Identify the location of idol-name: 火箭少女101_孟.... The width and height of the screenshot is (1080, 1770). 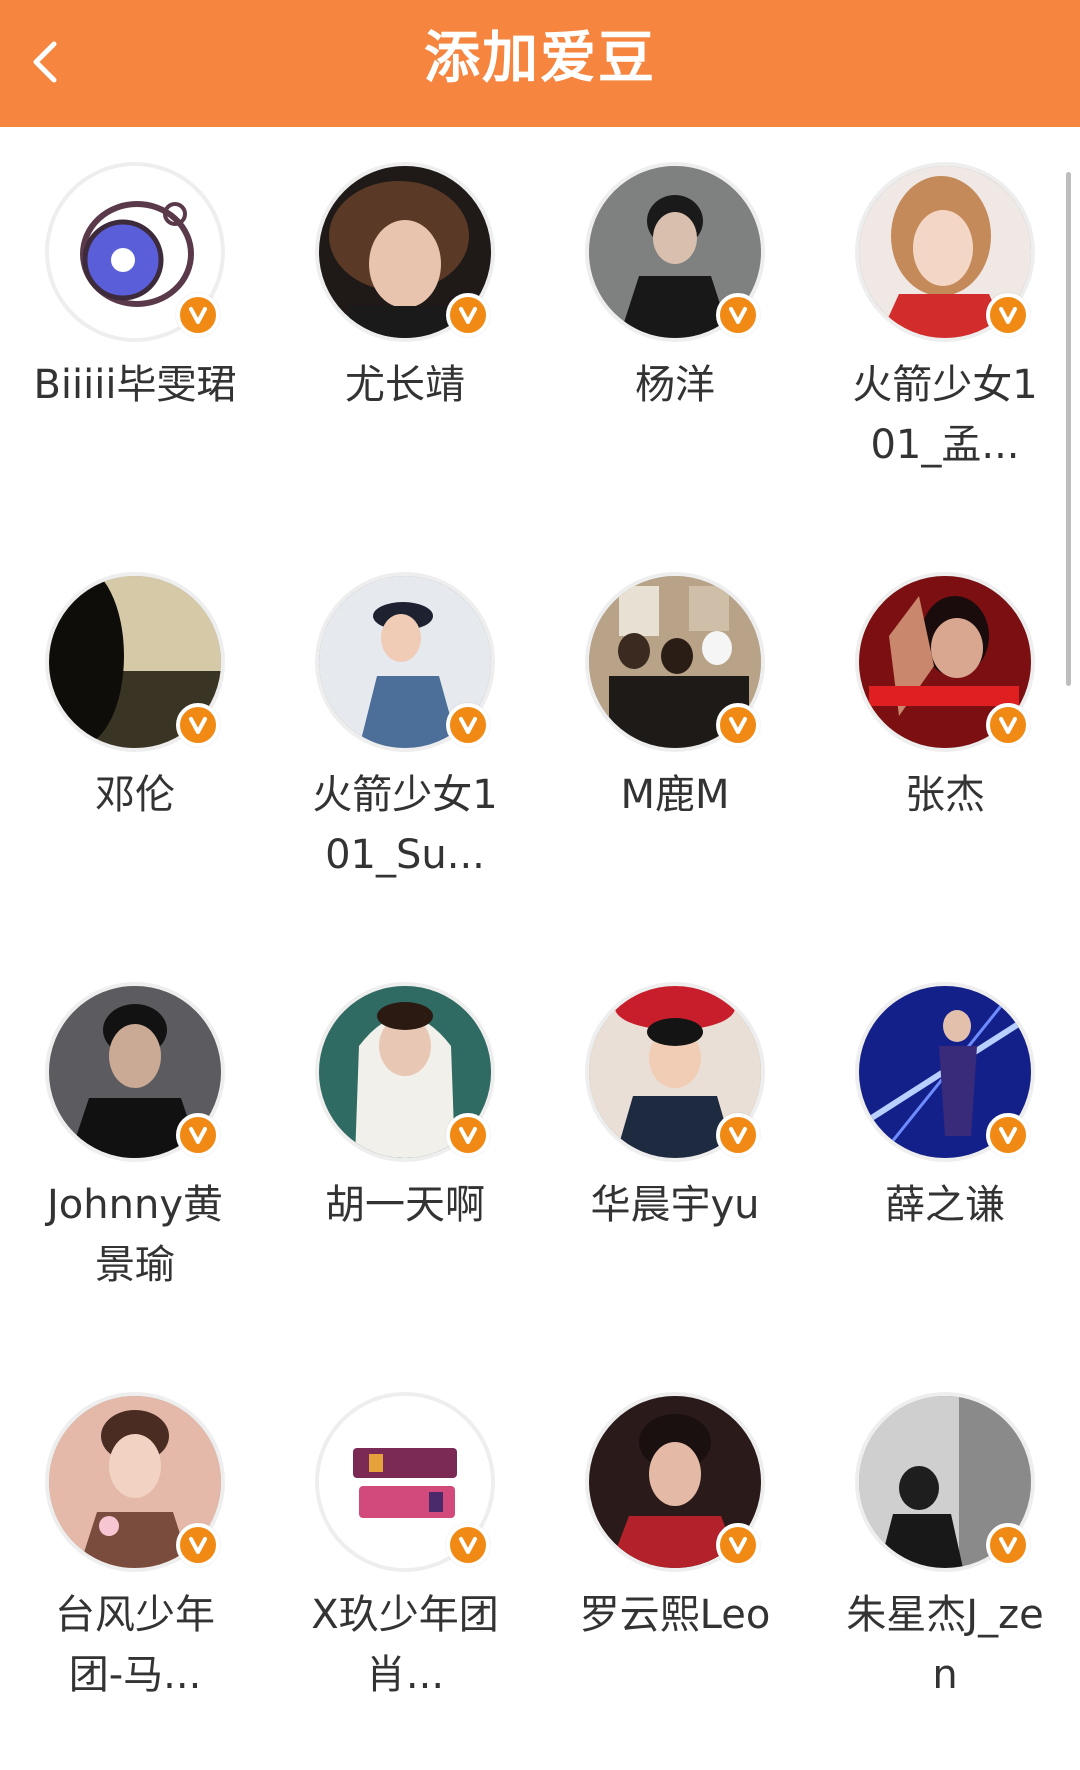
(945, 415).